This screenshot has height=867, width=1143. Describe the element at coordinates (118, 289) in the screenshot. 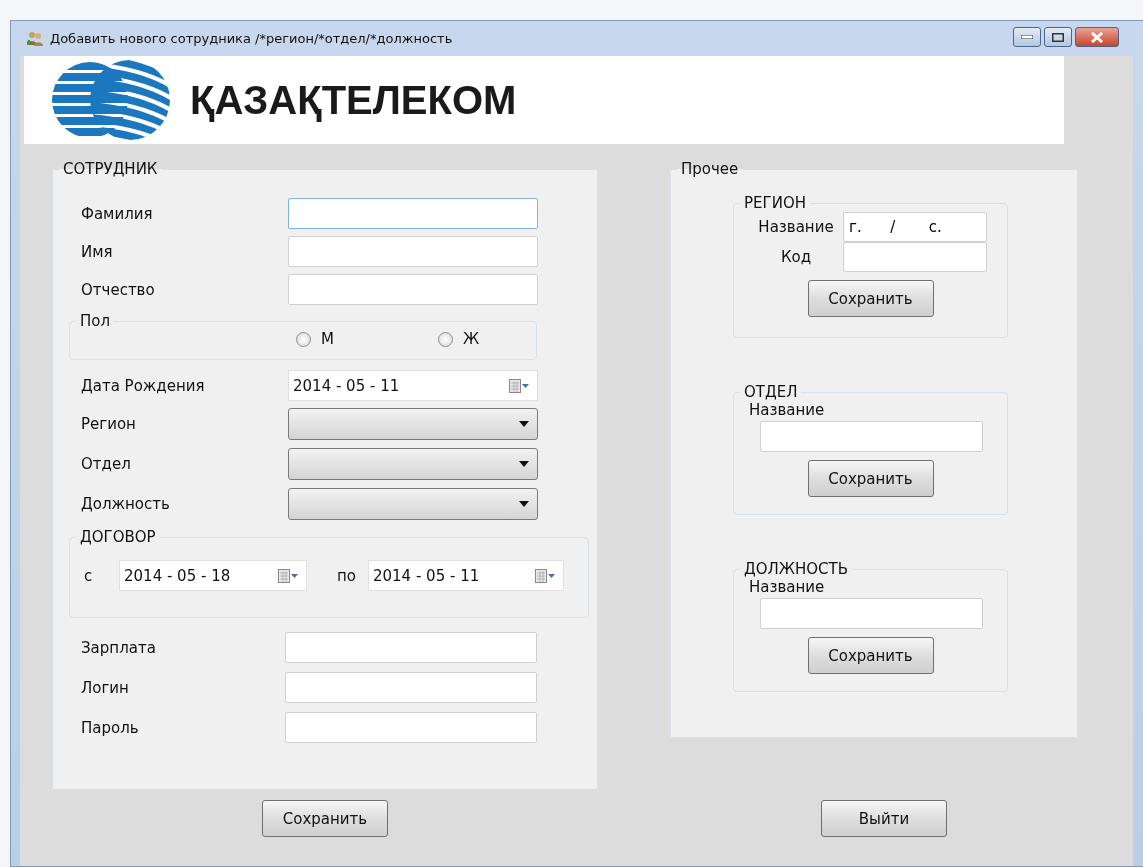

I see `field-label: Отчество` at that location.